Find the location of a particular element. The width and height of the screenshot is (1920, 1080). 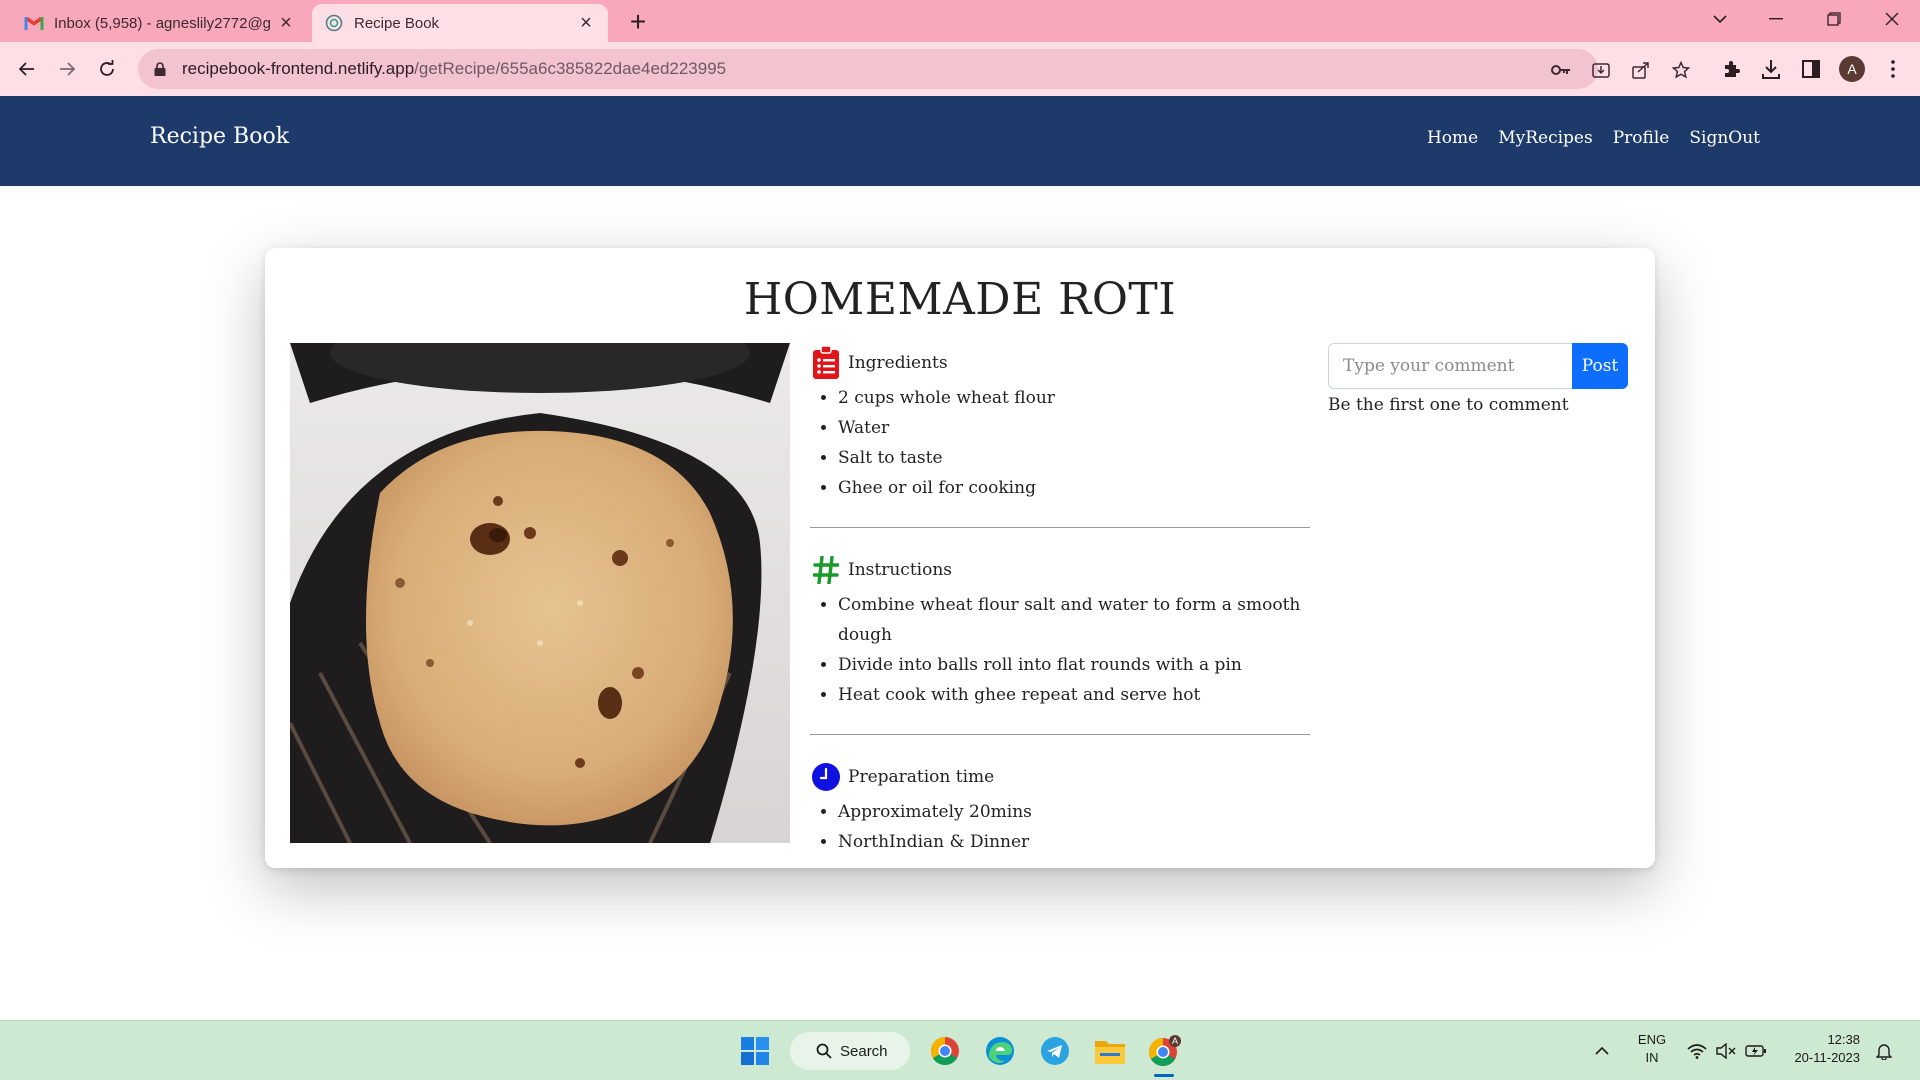

comment-empty-text: Be the first one to comment is located at coordinates (1448, 405).